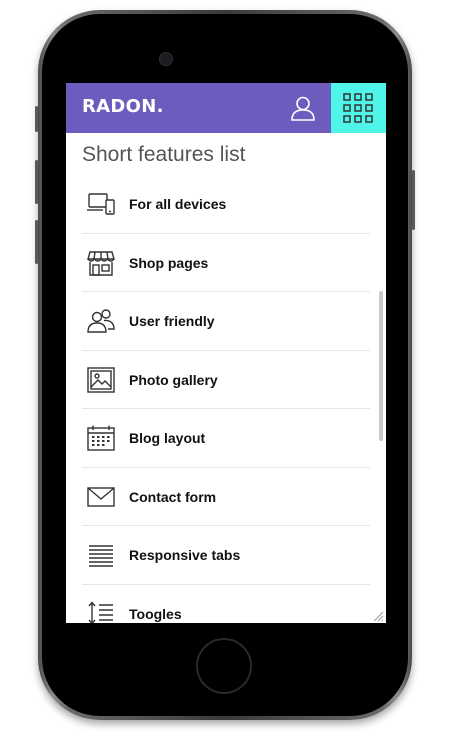 The height and width of the screenshot is (748, 450). I want to click on brand-logo: RADON., so click(123, 106).